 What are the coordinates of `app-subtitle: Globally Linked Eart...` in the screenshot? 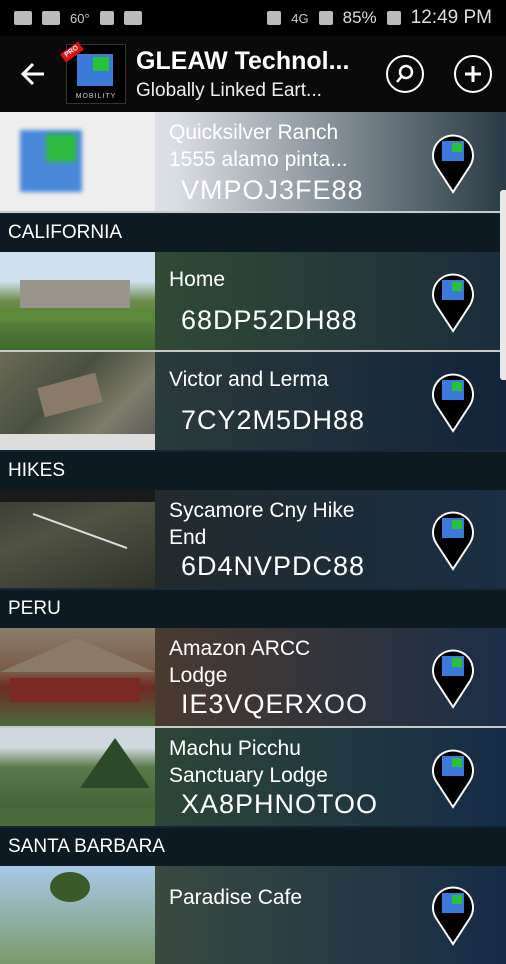 It's located at (229, 90).